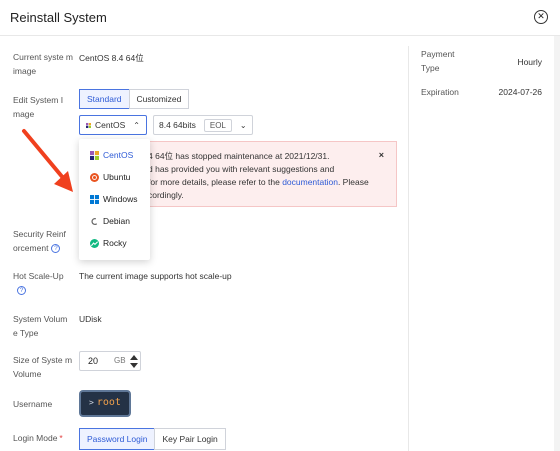  I want to click on chevron-up-icon: ⌃, so click(136, 125).